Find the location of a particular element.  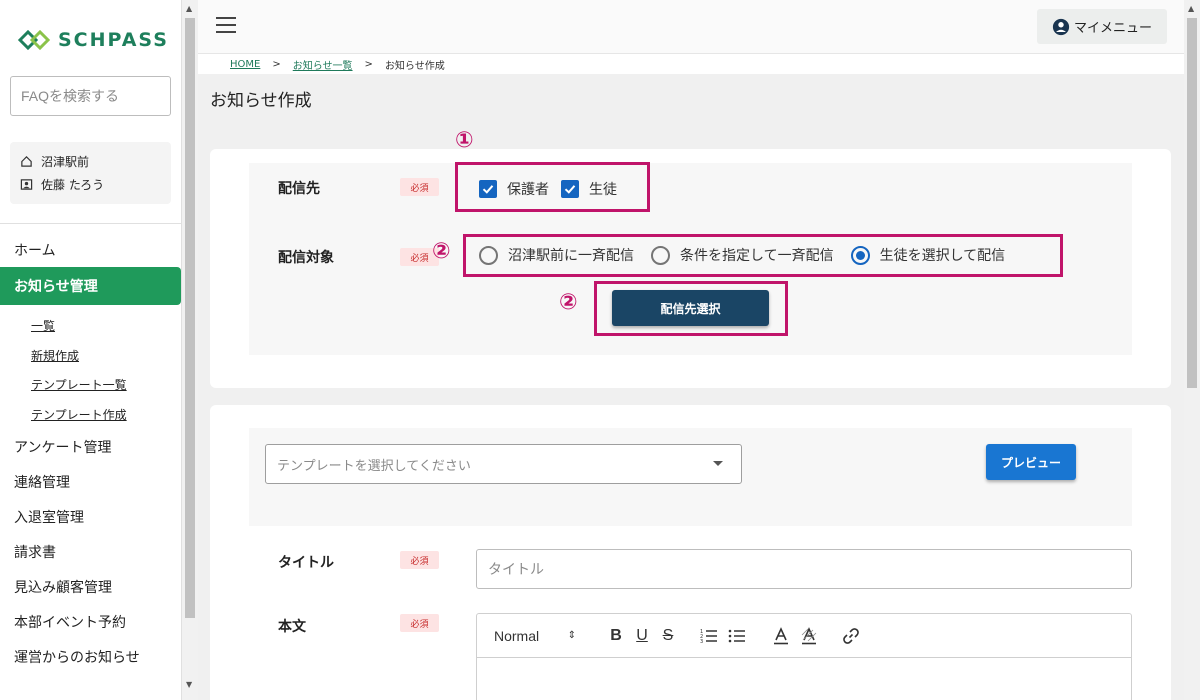

title-input is located at coordinates (804, 569).